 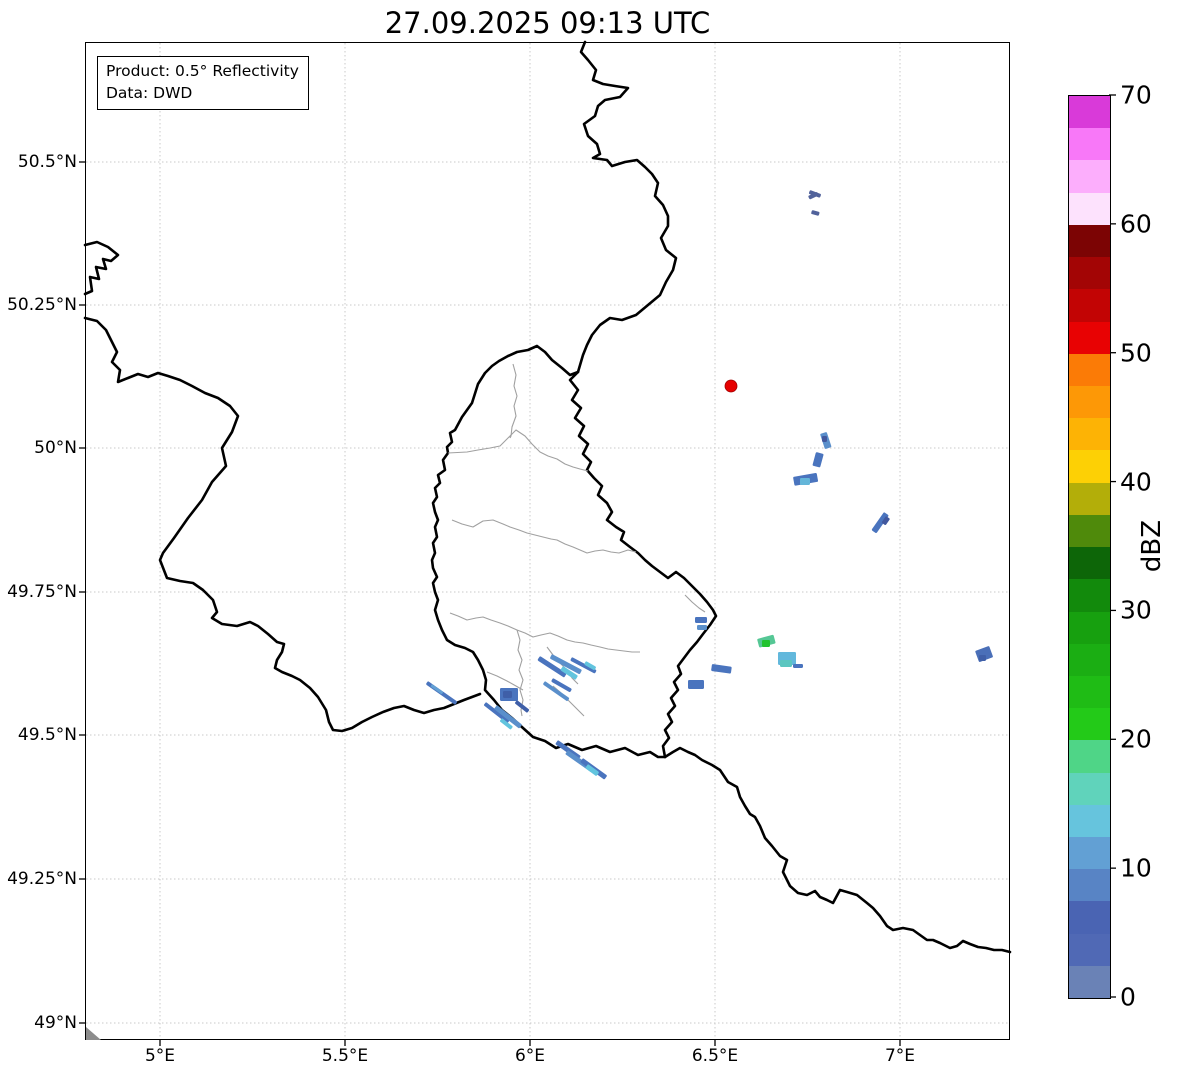 What do you see at coordinates (715, 1056) in the screenshot?
I see `x-tick-label: 6.5°E` at bounding box center [715, 1056].